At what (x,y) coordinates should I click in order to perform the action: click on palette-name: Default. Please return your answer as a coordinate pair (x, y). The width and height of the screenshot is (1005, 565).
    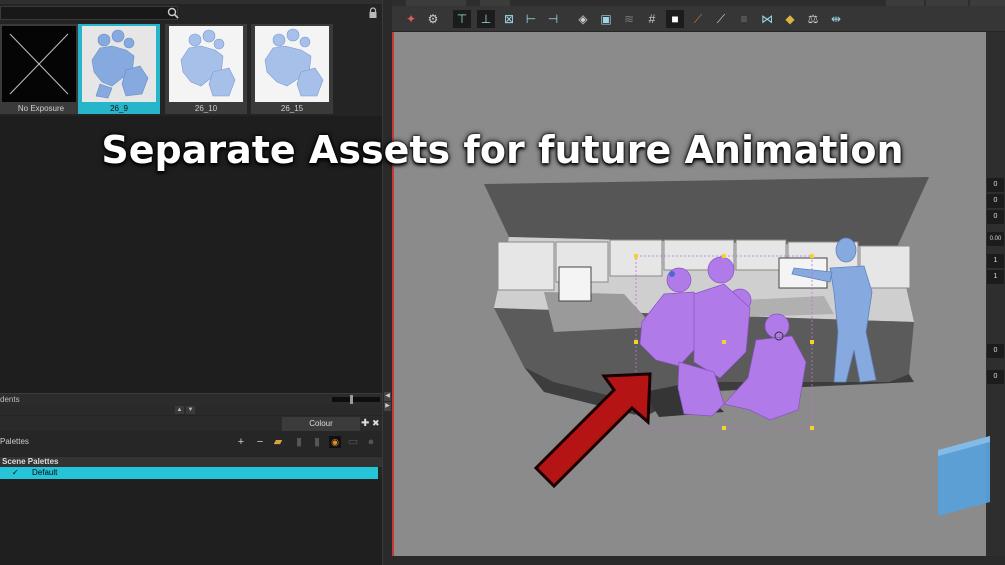
    Looking at the image, I should click on (45, 472).